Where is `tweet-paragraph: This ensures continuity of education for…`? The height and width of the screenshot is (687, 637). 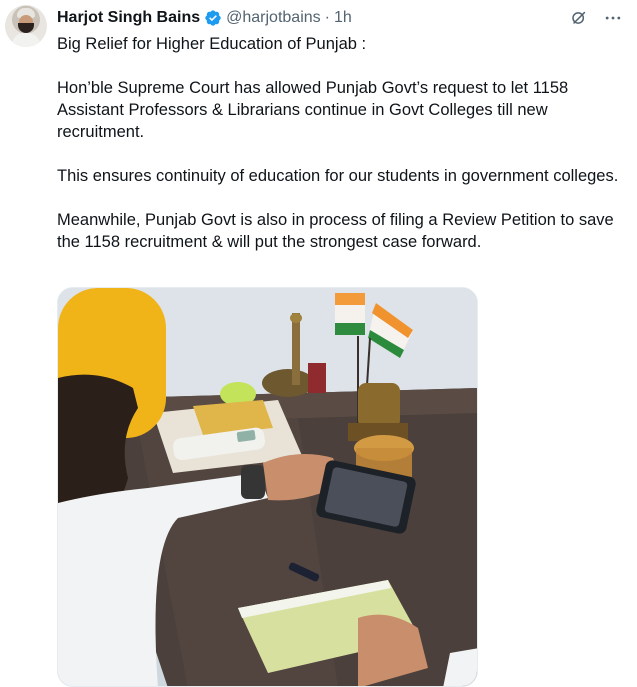
tweet-paragraph: This ensures continuity of education for… is located at coordinates (338, 176).